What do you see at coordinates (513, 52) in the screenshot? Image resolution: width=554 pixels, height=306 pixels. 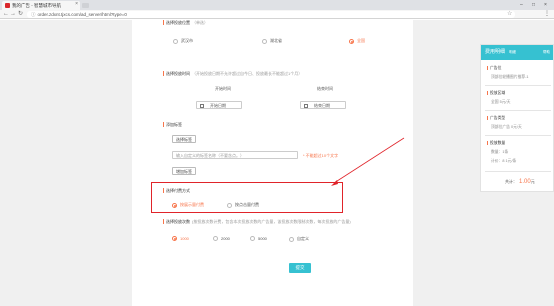 I see `fee-panel-subtitle: 明细` at bounding box center [513, 52].